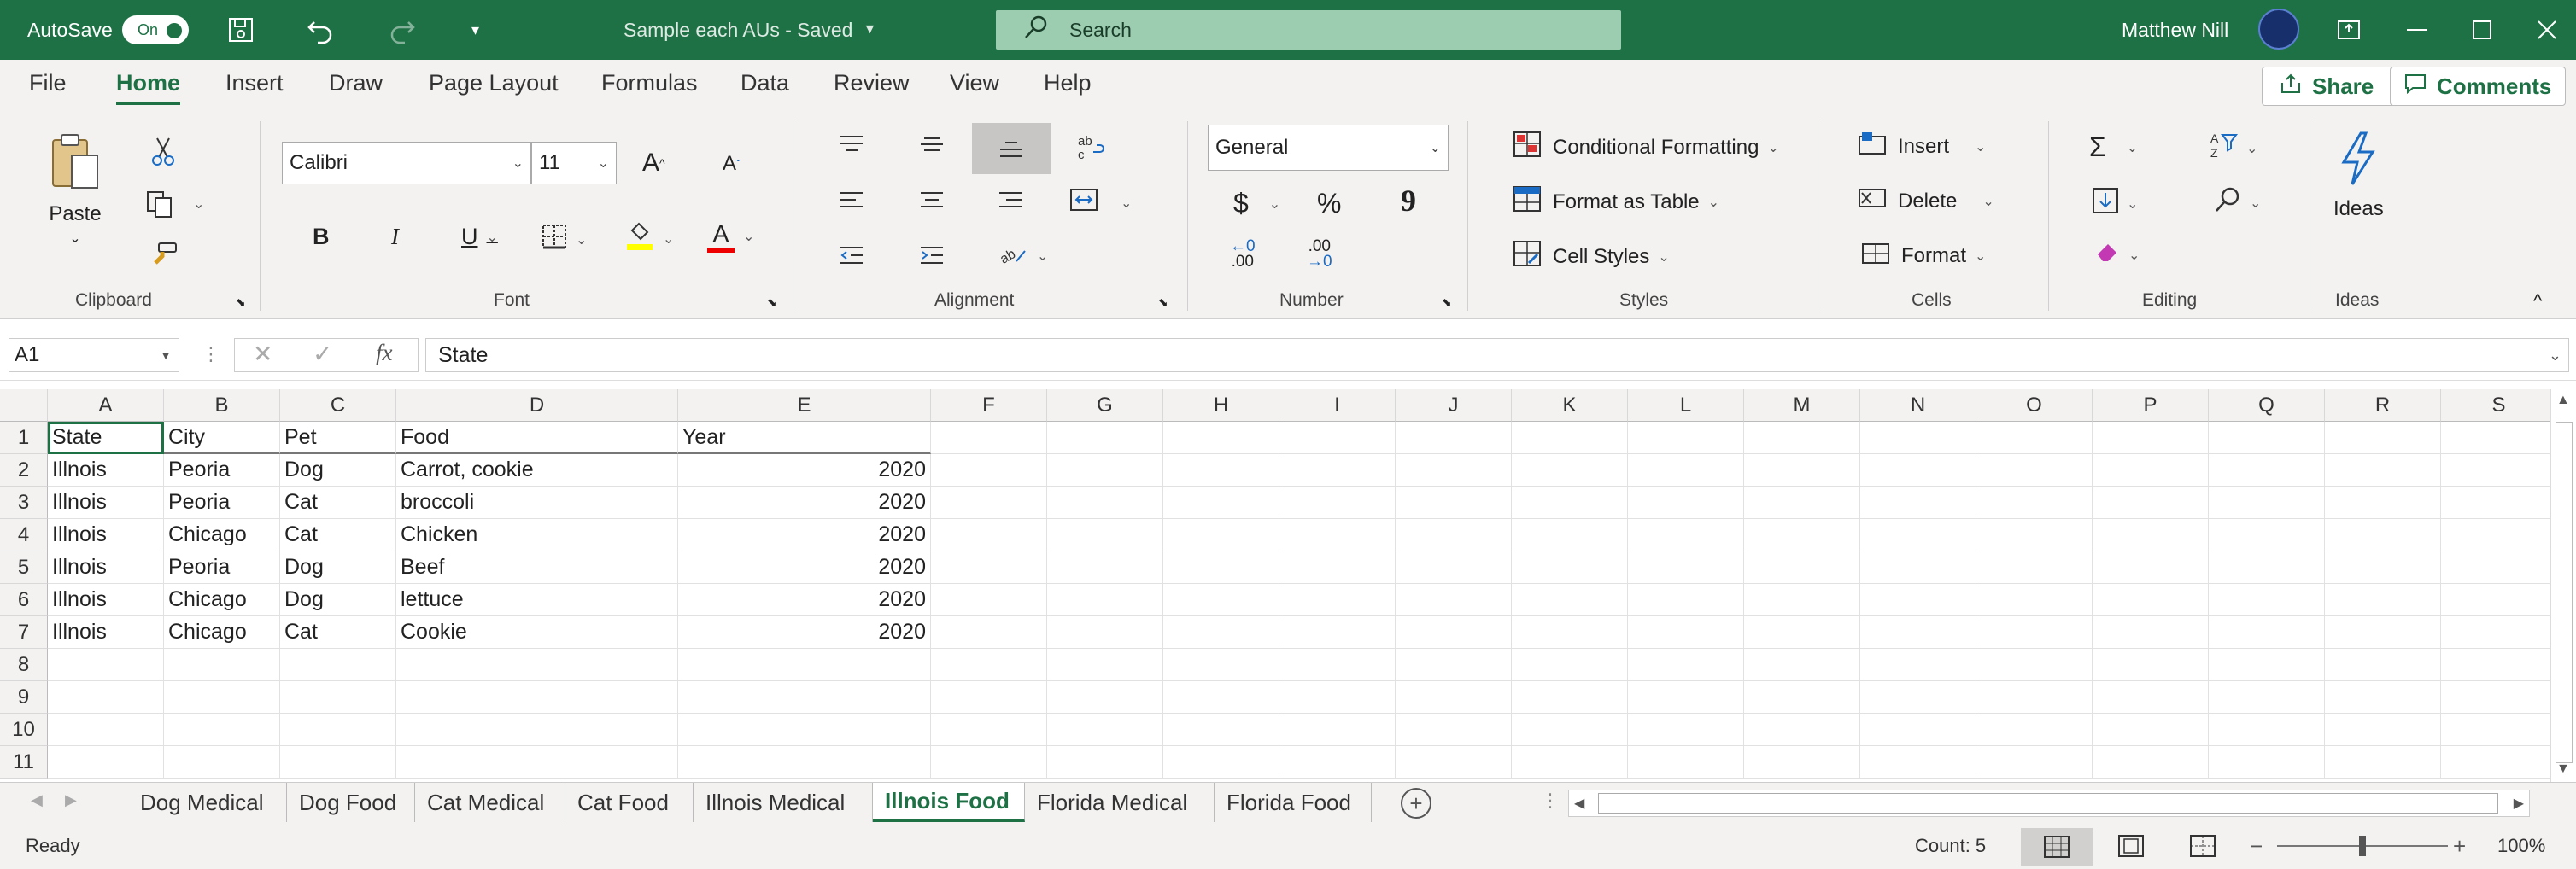 Image resolution: width=2576 pixels, height=869 pixels. I want to click on ideas-button: Ideas, so click(2358, 176).